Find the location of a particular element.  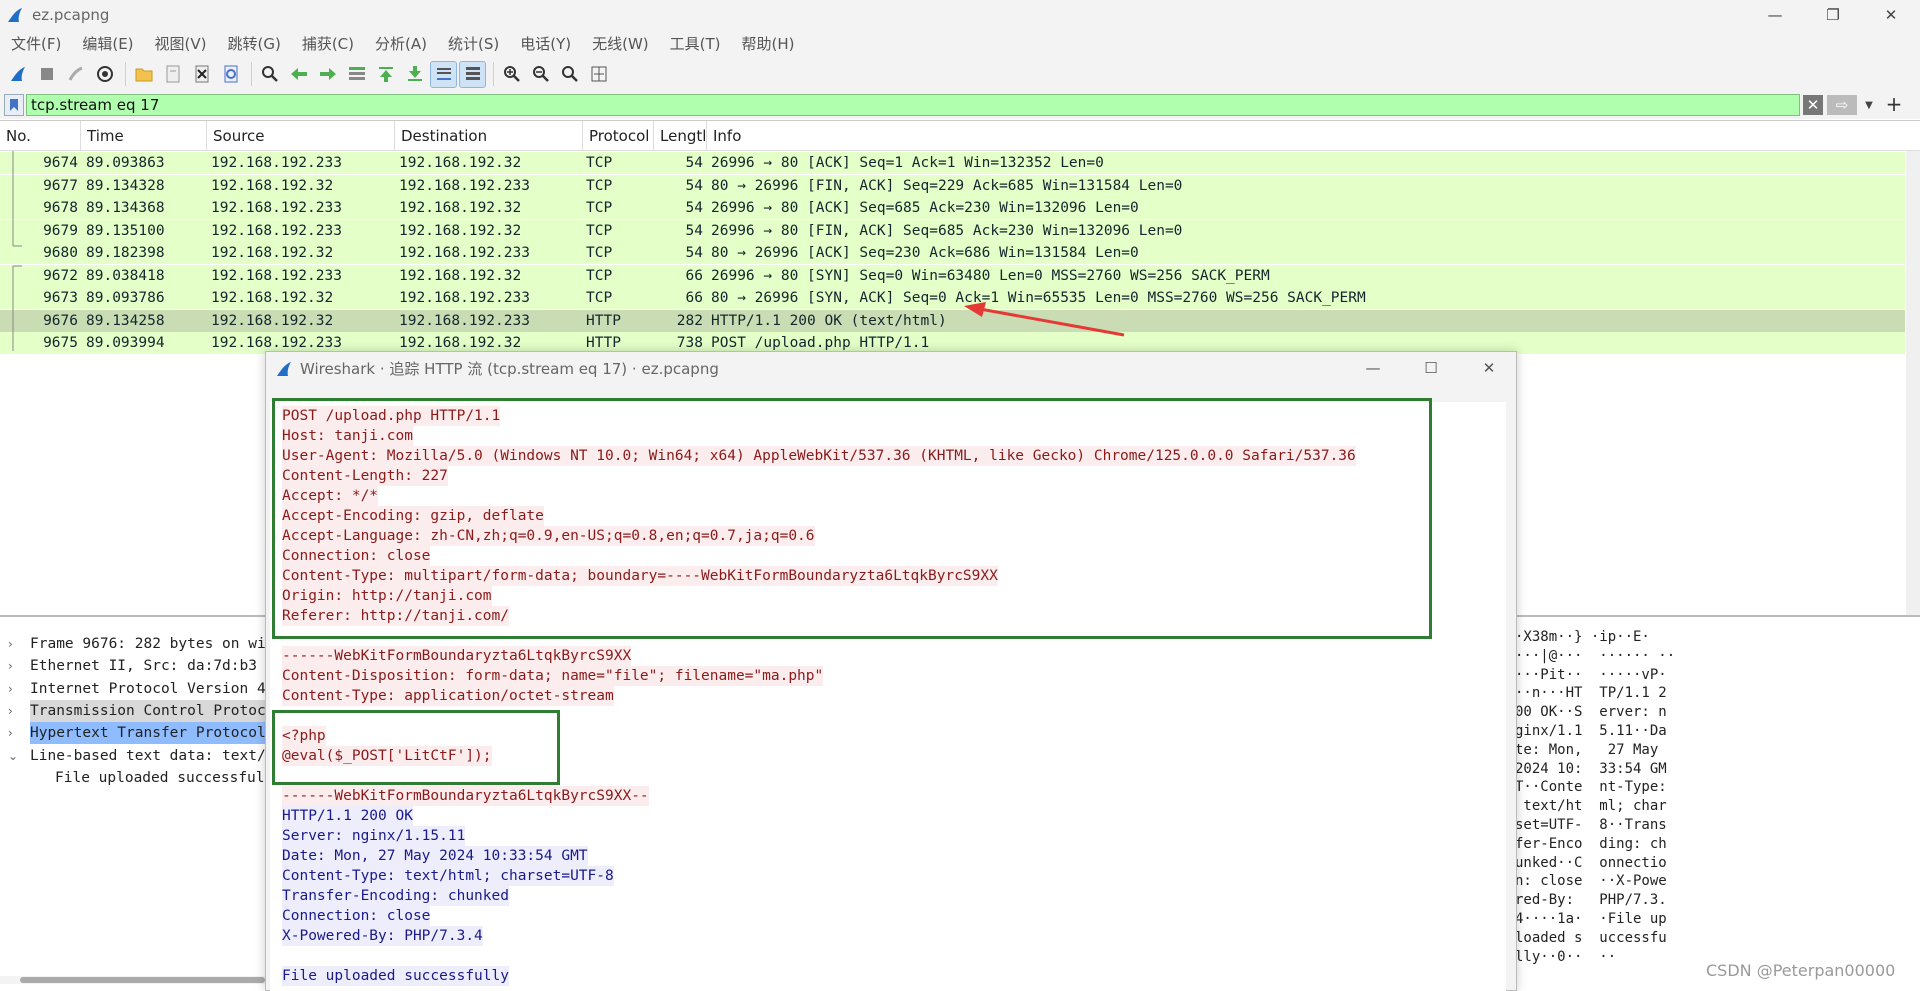

packet-cell-time: 89.134368 is located at coordinates (125, 208).